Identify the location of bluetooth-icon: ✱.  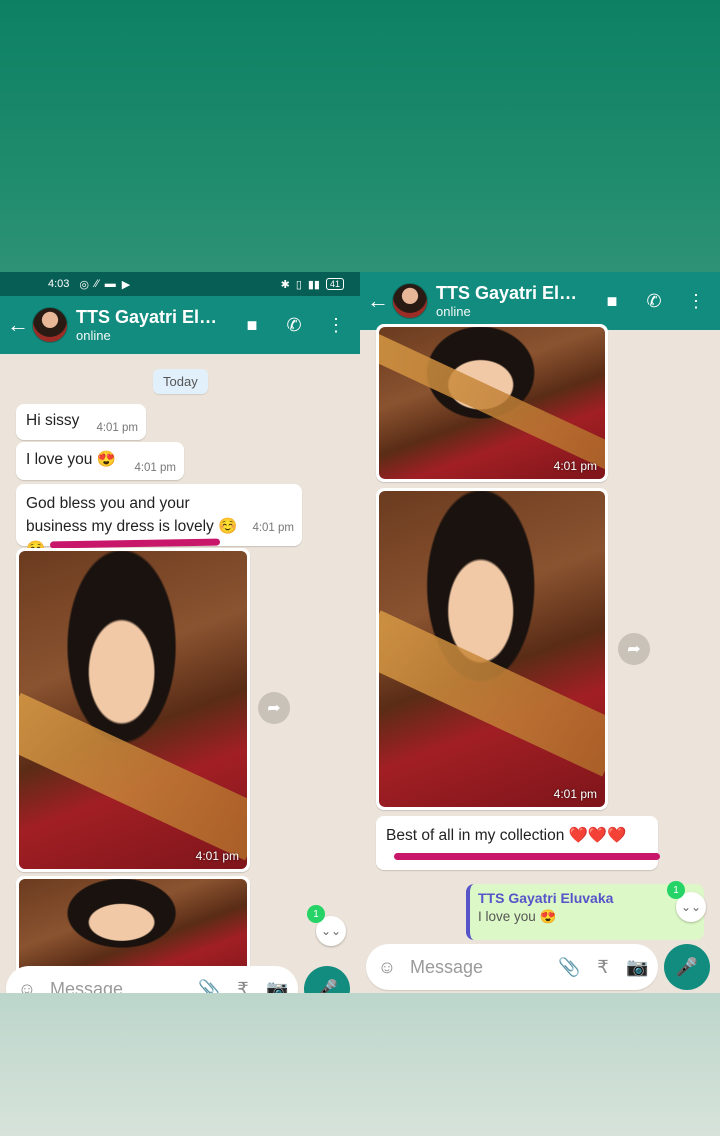
(285, 284).